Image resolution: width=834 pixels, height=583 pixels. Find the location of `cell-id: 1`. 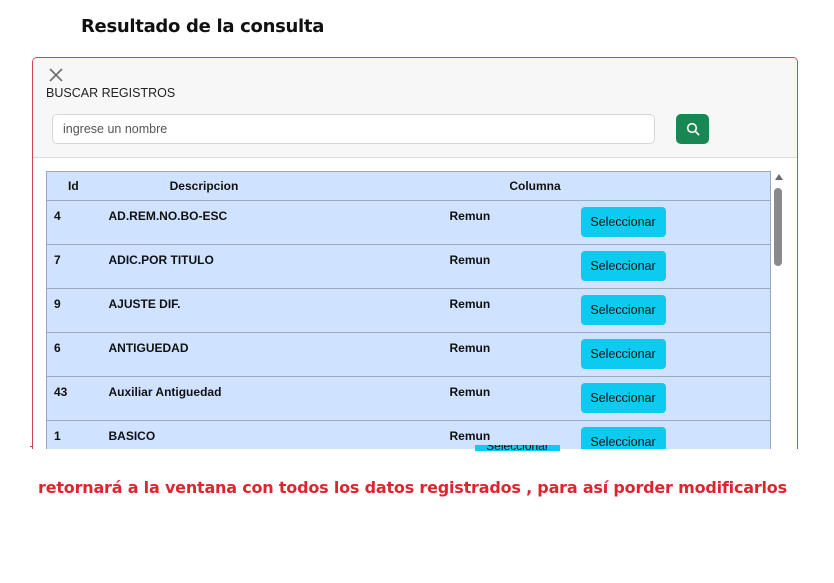

cell-id: 1 is located at coordinates (57, 436).